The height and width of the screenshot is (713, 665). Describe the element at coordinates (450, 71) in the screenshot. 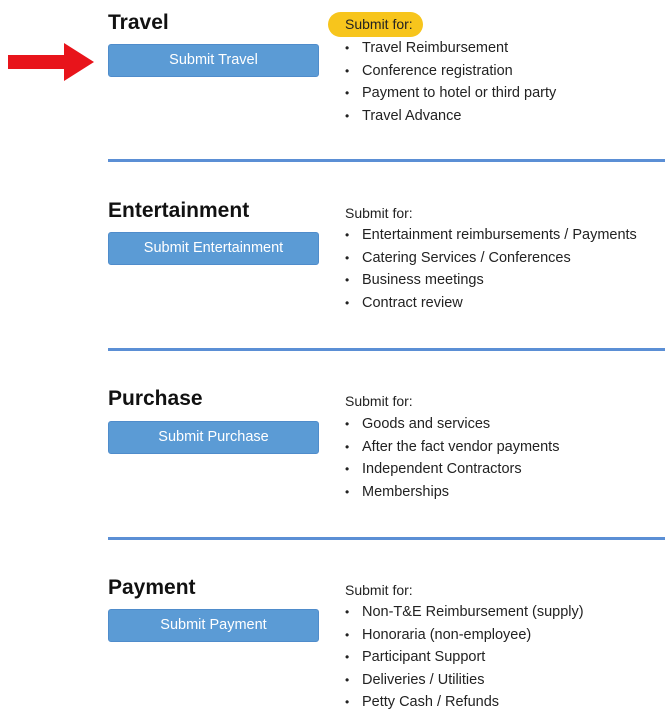

I see `list-item: • Conference registration` at that location.